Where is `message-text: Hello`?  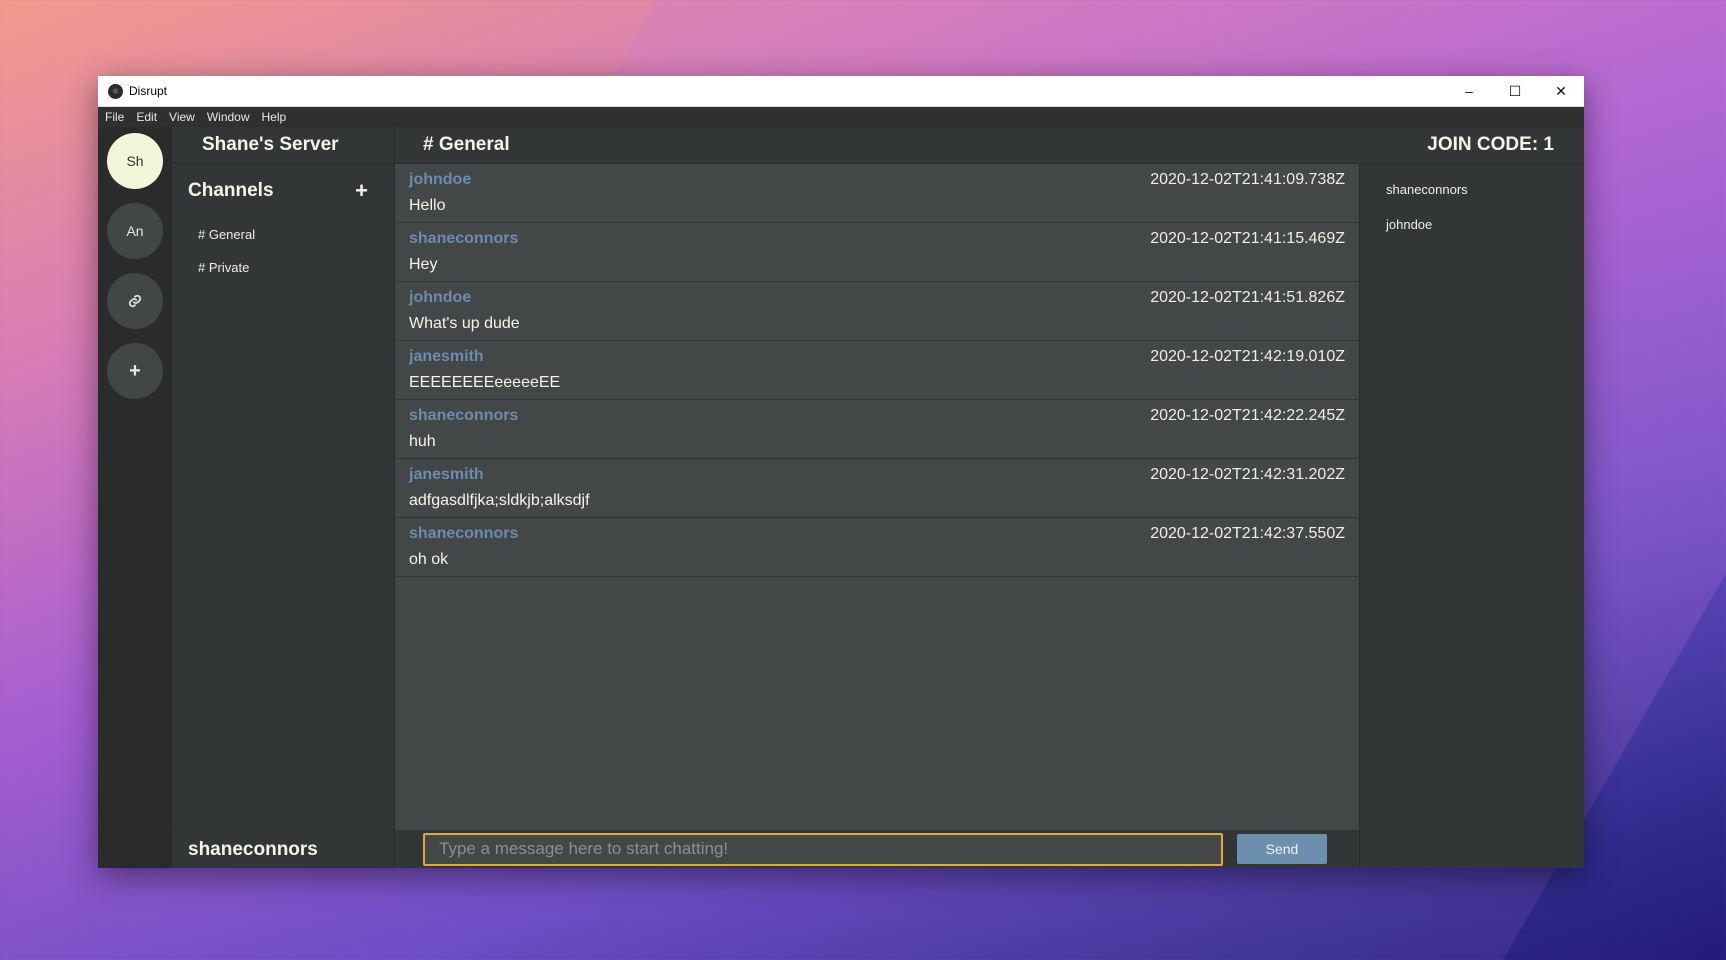
message-text: Hello is located at coordinates (427, 205).